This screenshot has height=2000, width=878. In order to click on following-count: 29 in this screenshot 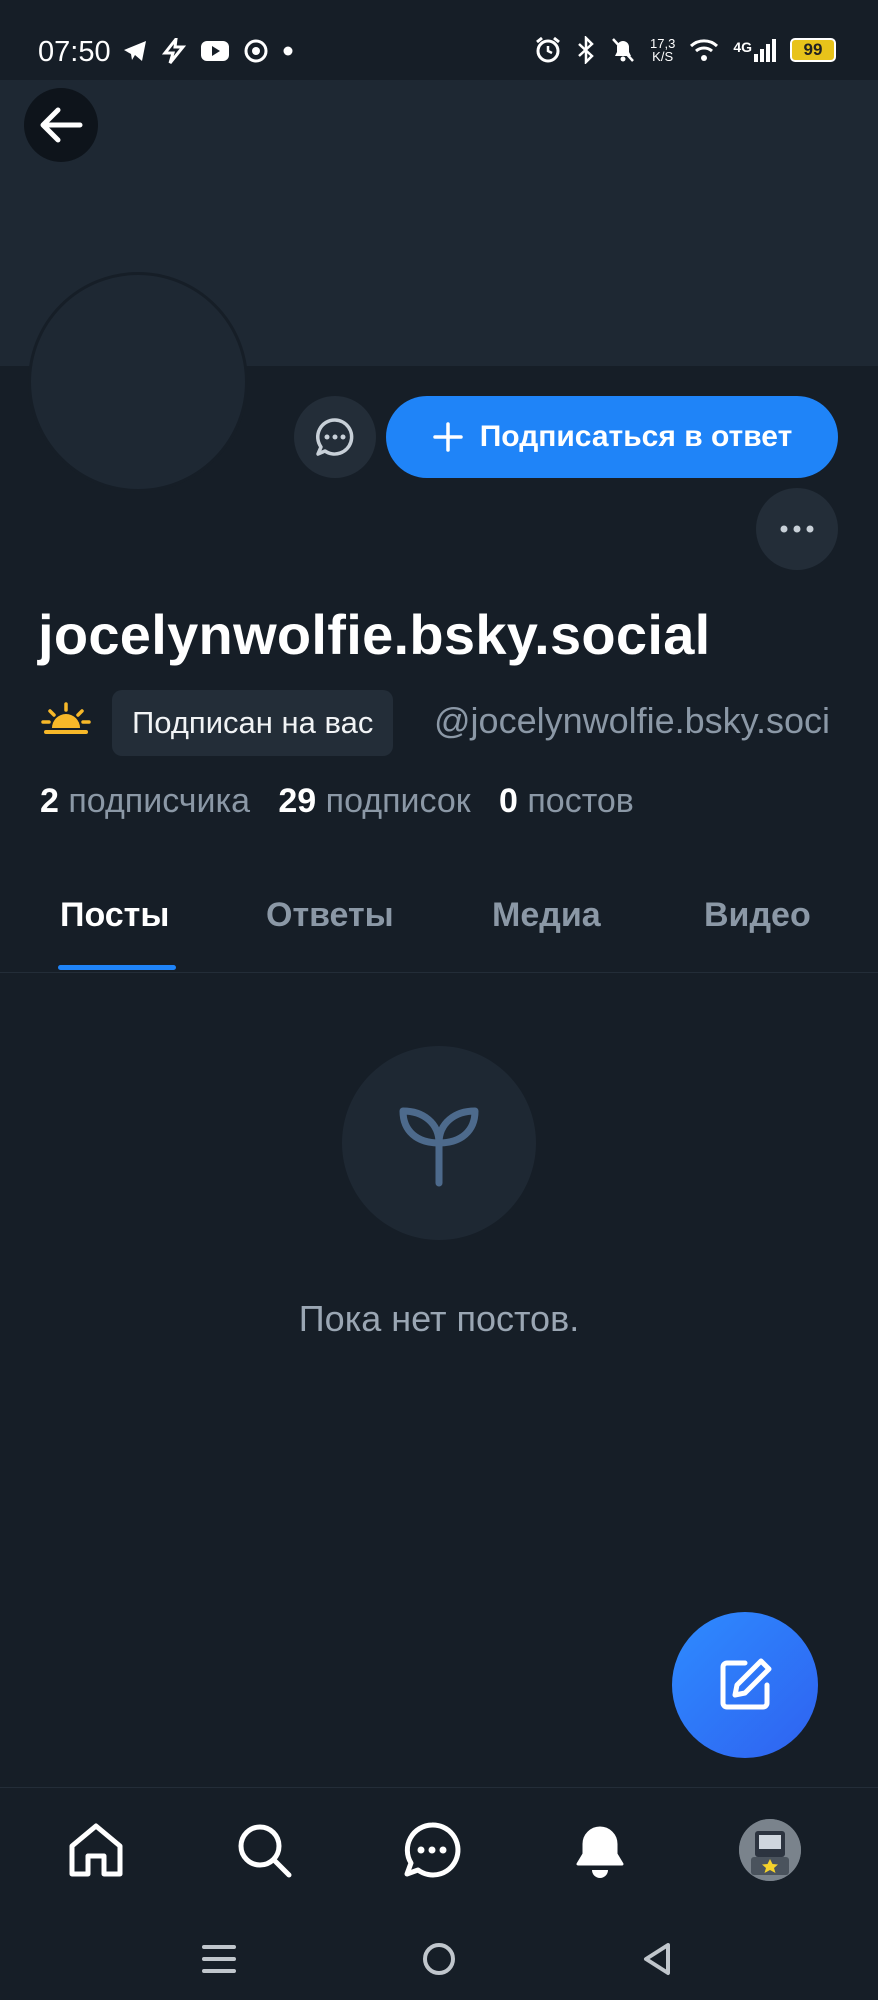, I will do `click(297, 801)`.